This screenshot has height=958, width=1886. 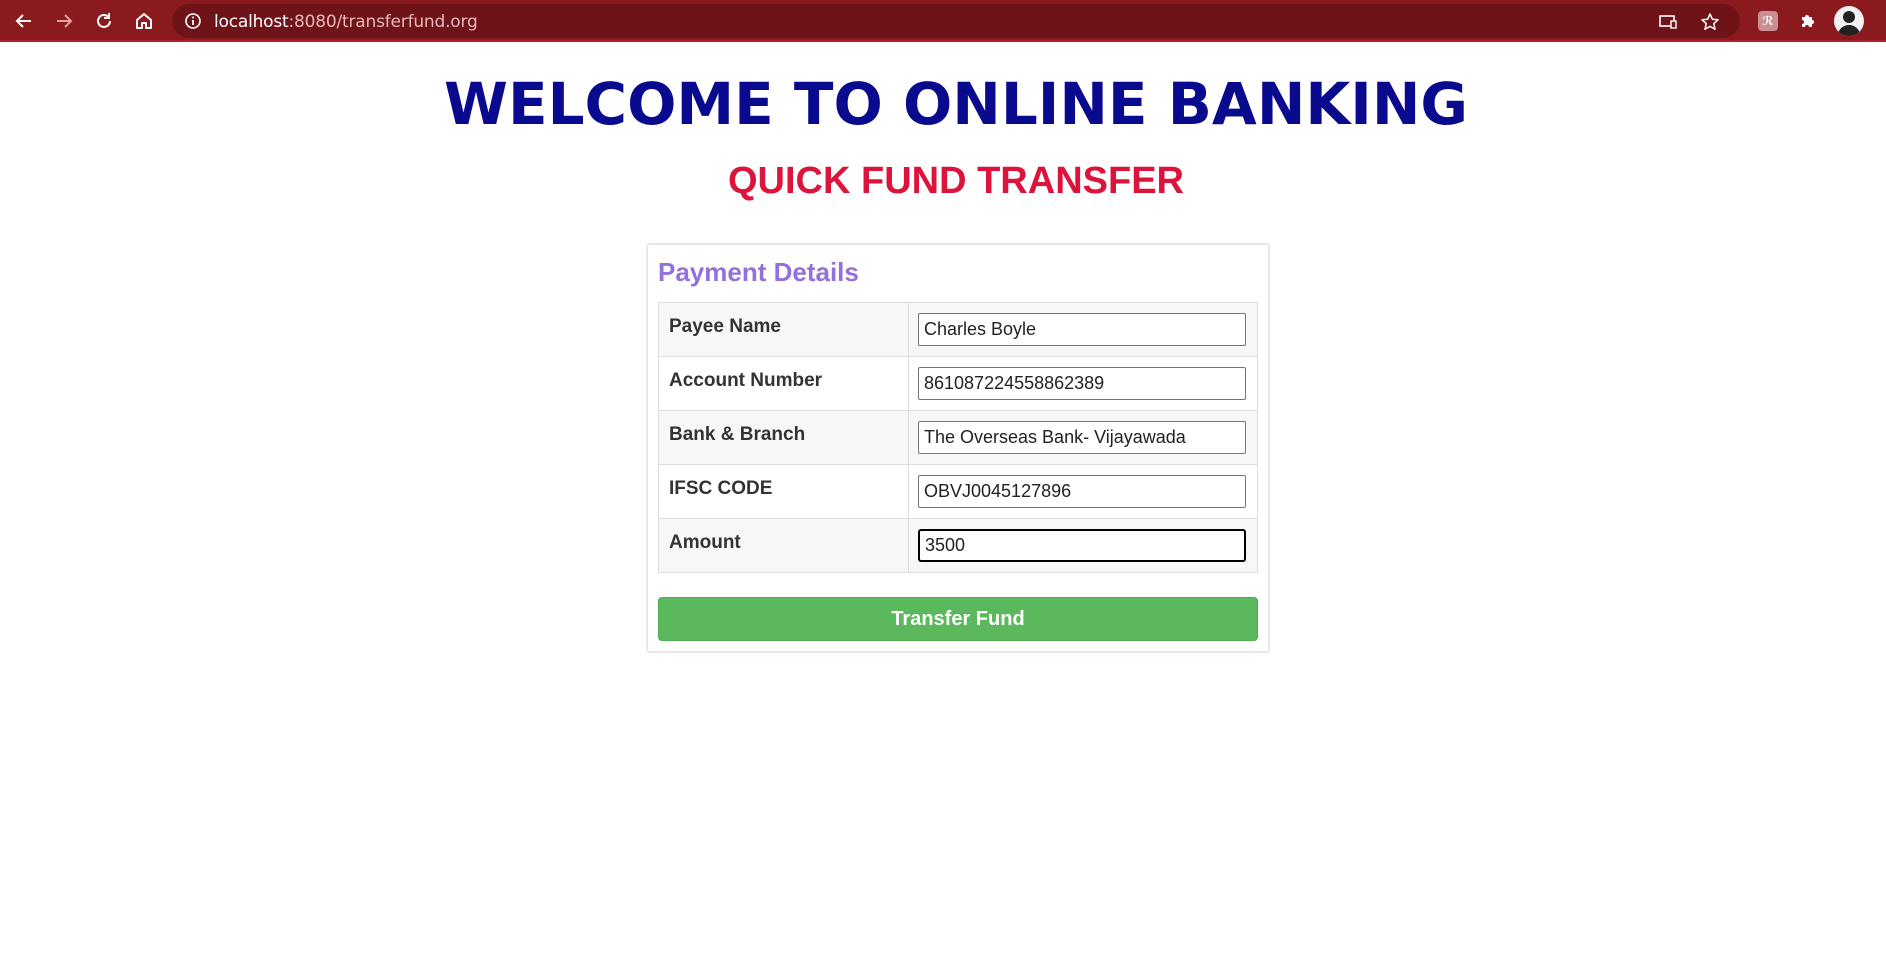 I want to click on forward-arrow-icon, so click(x=65, y=21).